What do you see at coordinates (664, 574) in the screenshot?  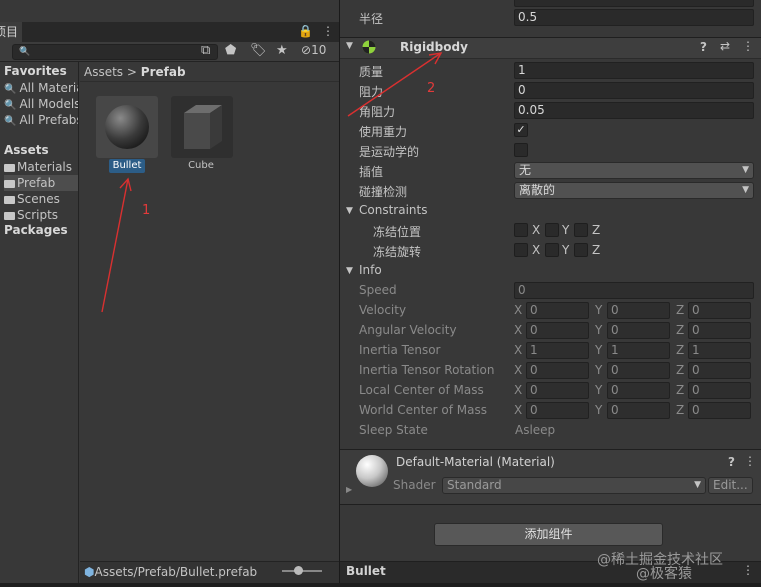 I see `watermark-line2: @极客猿` at bounding box center [664, 574].